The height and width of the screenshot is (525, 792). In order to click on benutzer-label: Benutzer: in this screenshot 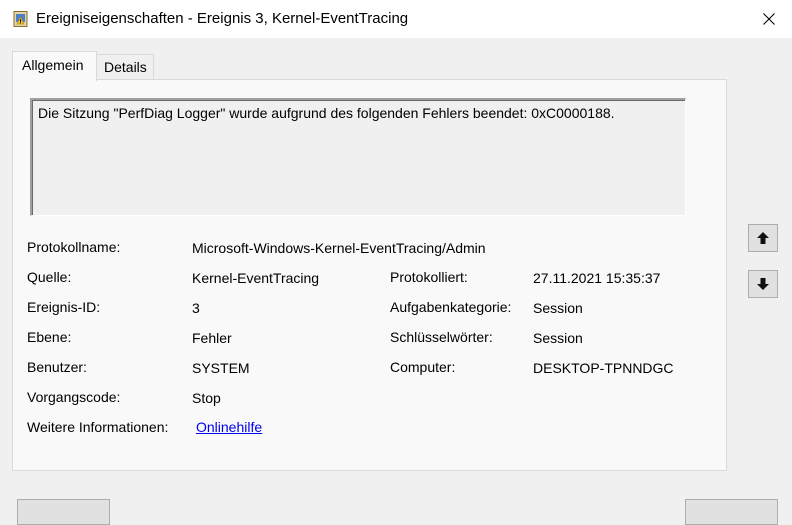, I will do `click(57, 367)`.